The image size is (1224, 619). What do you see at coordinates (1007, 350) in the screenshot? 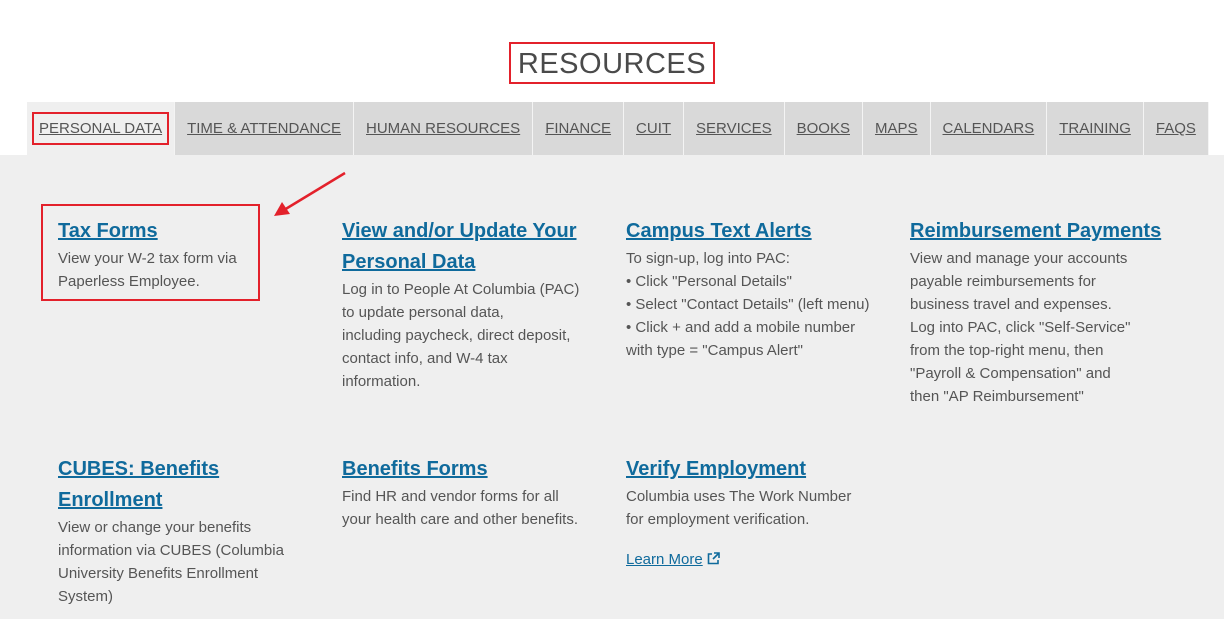
I see `desc-line: from the top-right menu, then` at bounding box center [1007, 350].